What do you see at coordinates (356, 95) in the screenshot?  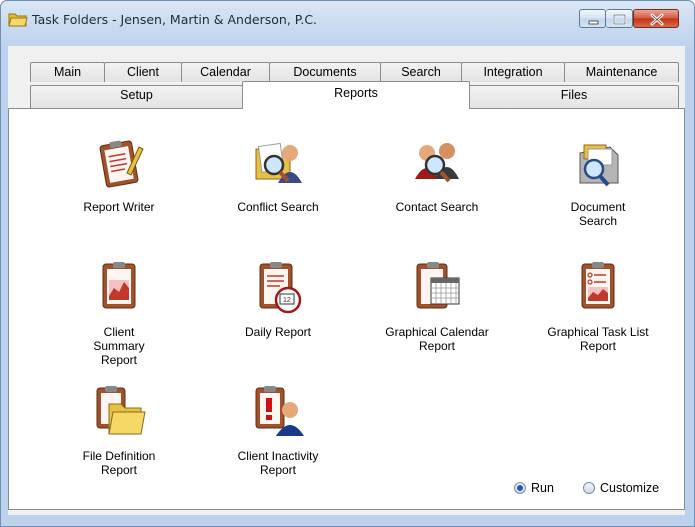 I see `tab-reports: Reports` at bounding box center [356, 95].